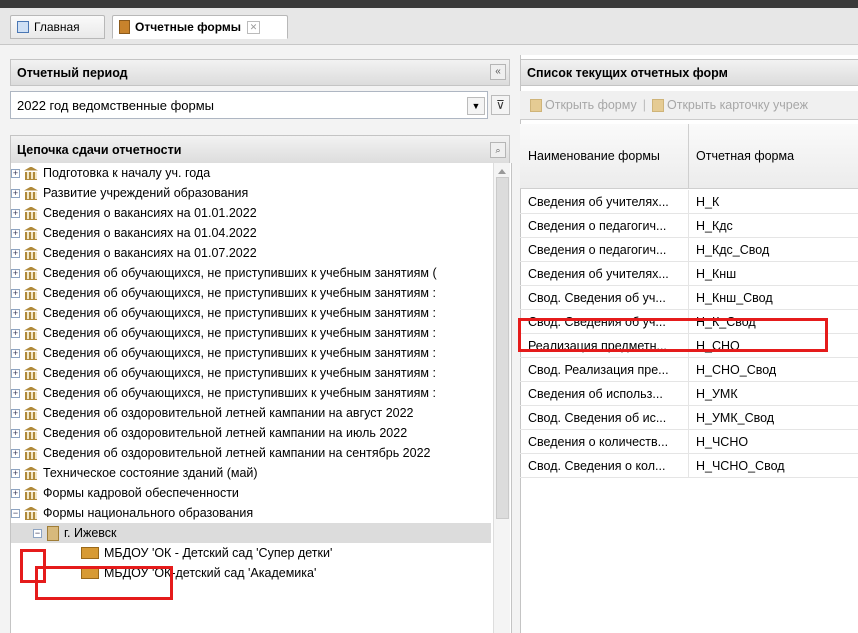  I want to click on city-icon, so click(53, 533).